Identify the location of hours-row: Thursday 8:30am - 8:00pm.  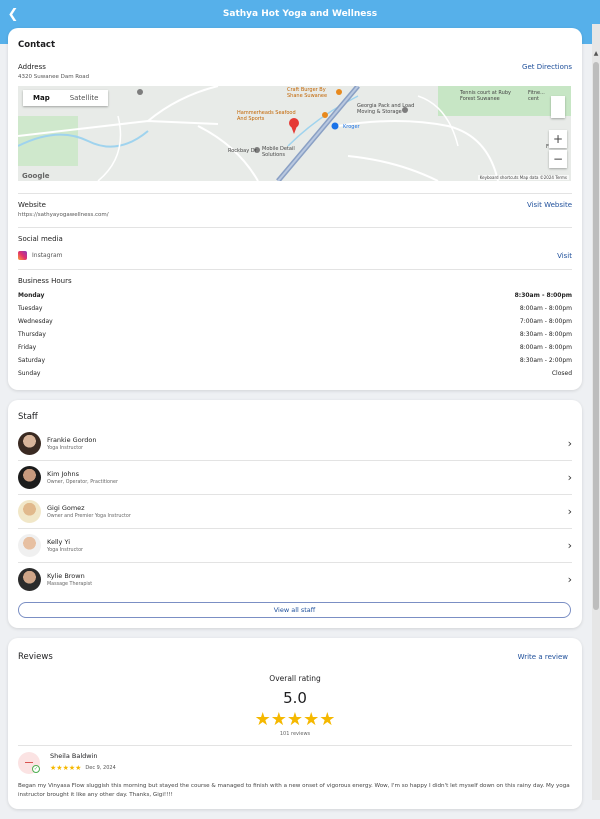
(295, 334).